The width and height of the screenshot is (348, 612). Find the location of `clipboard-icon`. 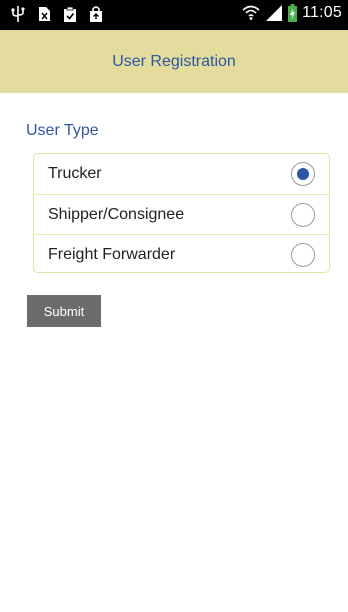

clipboard-icon is located at coordinates (70, 14).